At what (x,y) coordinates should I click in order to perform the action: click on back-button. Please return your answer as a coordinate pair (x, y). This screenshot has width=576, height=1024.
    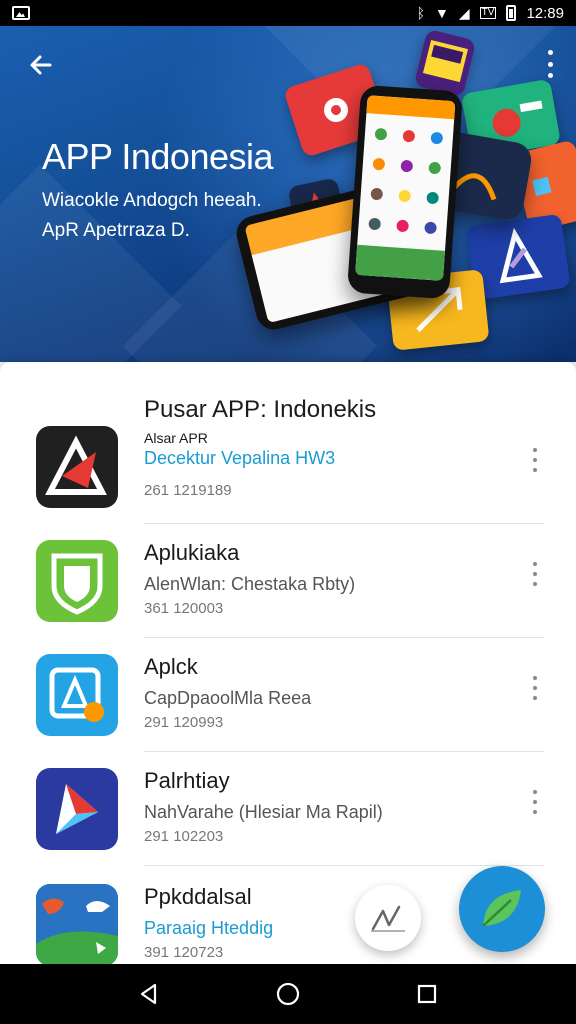
    Looking at the image, I should click on (42, 66).